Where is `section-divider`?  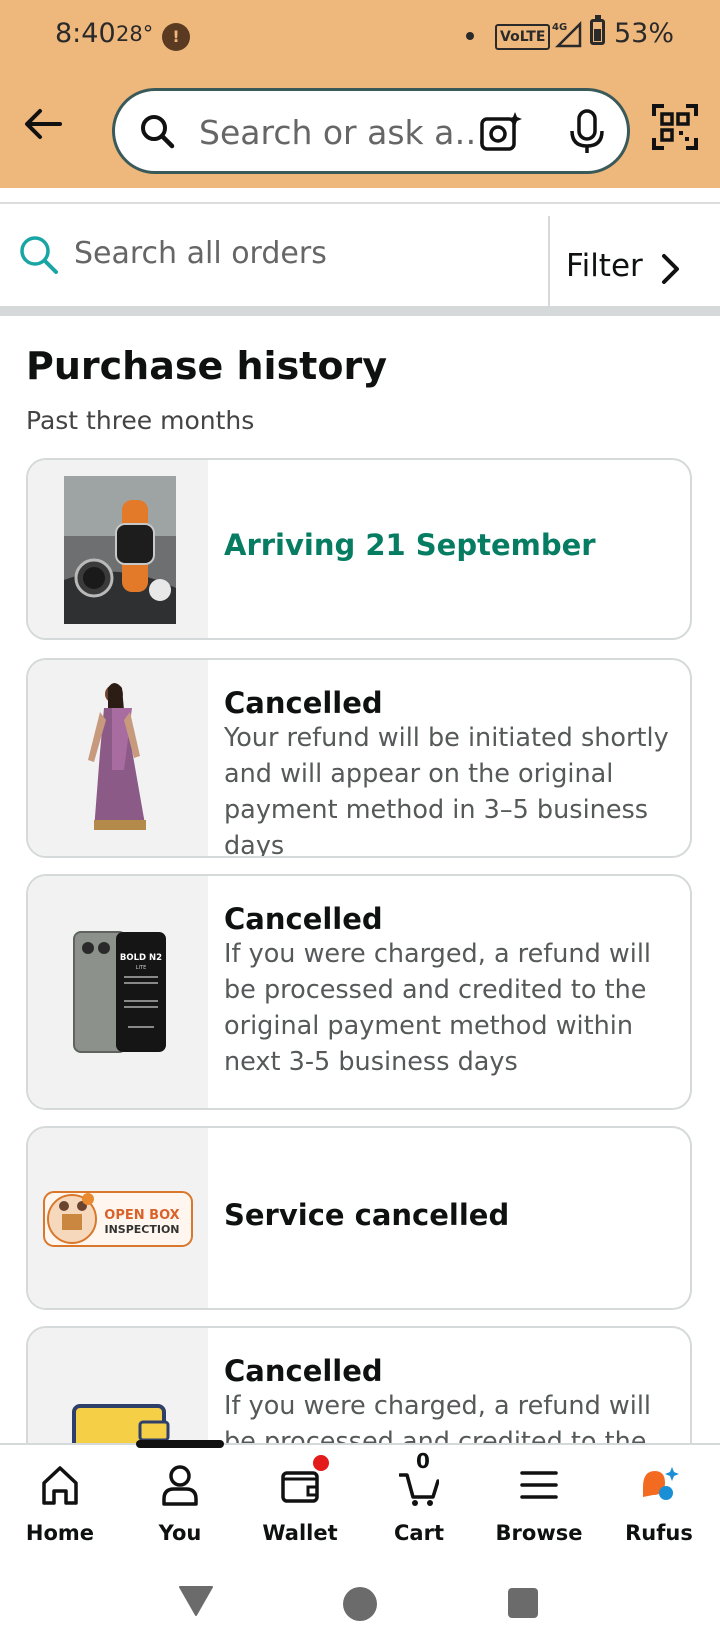 section-divider is located at coordinates (360, 311).